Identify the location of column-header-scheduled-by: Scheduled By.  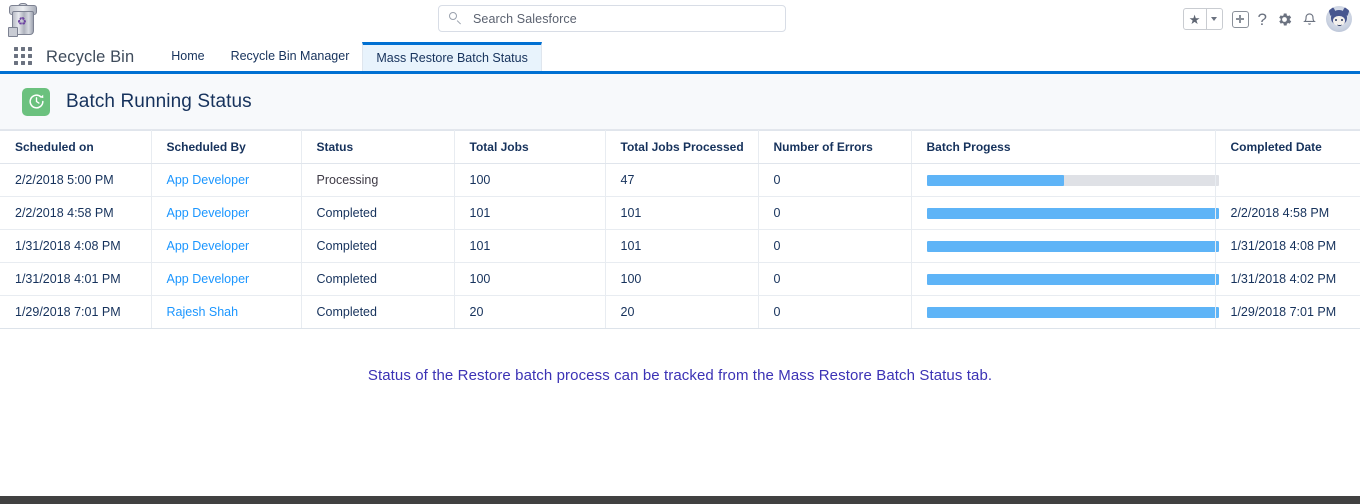
(226, 147).